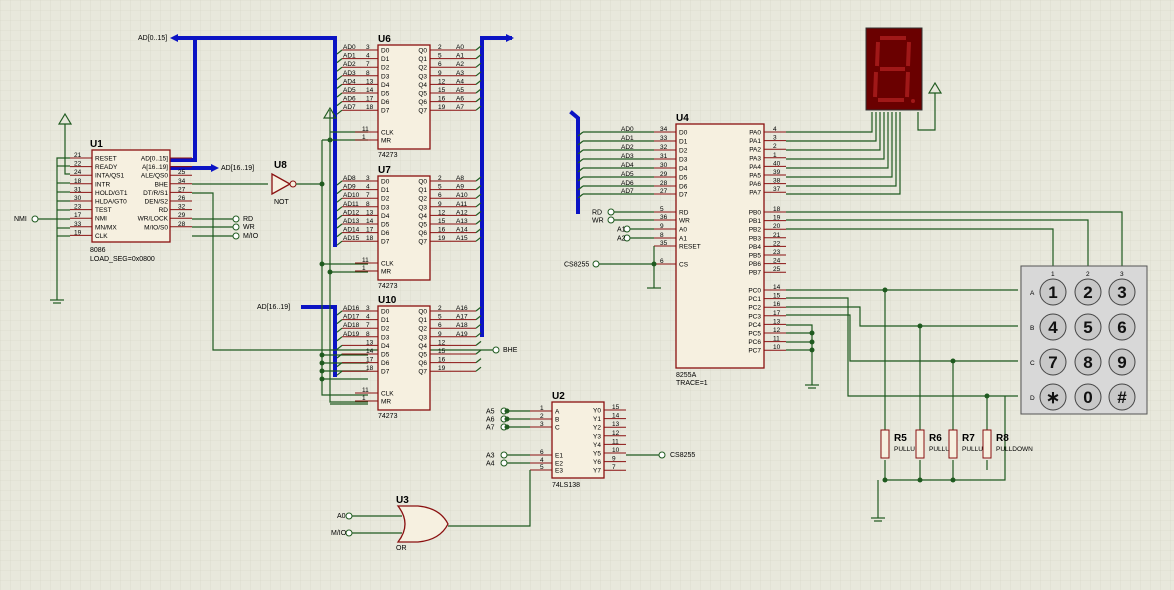 The width and height of the screenshot is (1174, 590). Describe the element at coordinates (422, 51) in the screenshot. I see `u6-pin-name: Q0` at that location.